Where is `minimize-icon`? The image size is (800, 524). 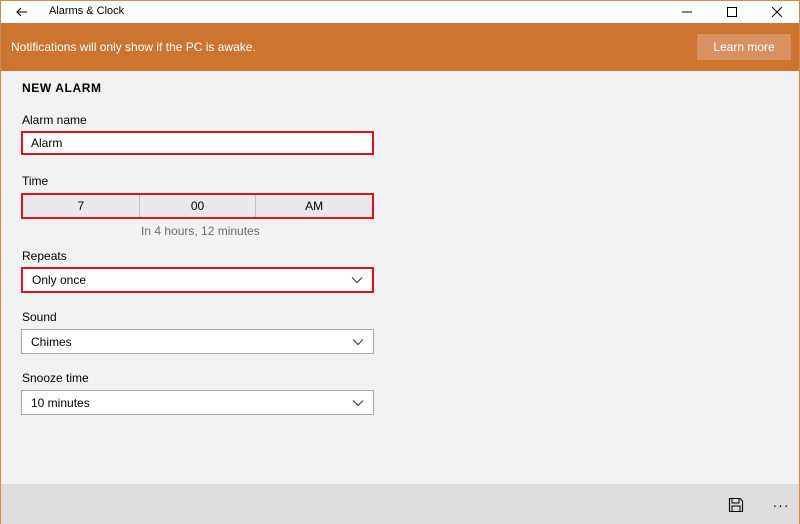
minimize-icon is located at coordinates (686, 12).